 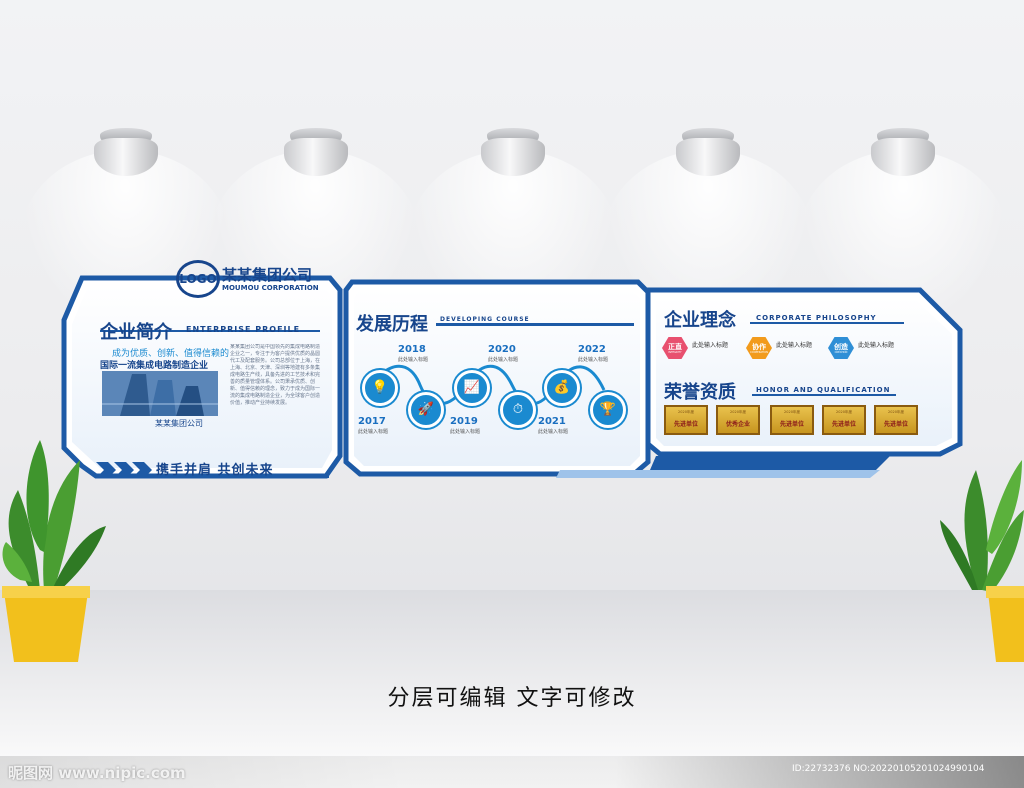 I want to click on milestone-node: 💰, so click(x=562, y=388).